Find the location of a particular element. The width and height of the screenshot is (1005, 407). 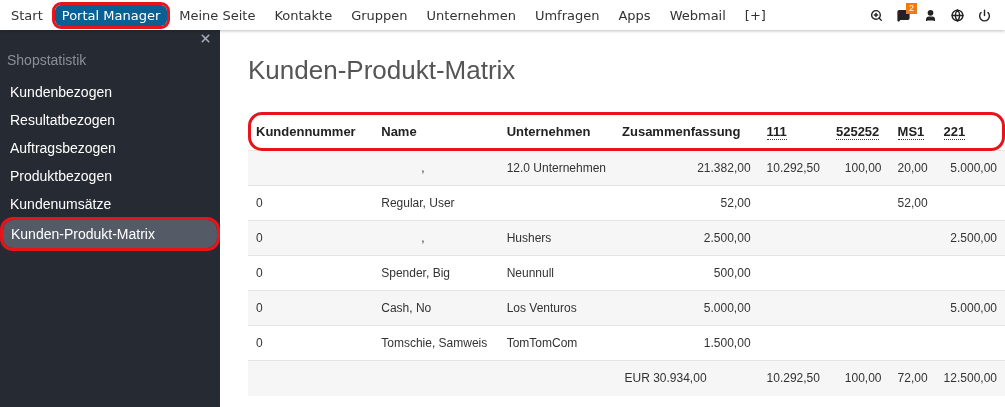

table-cell: TomTomCom is located at coordinates (542, 343).